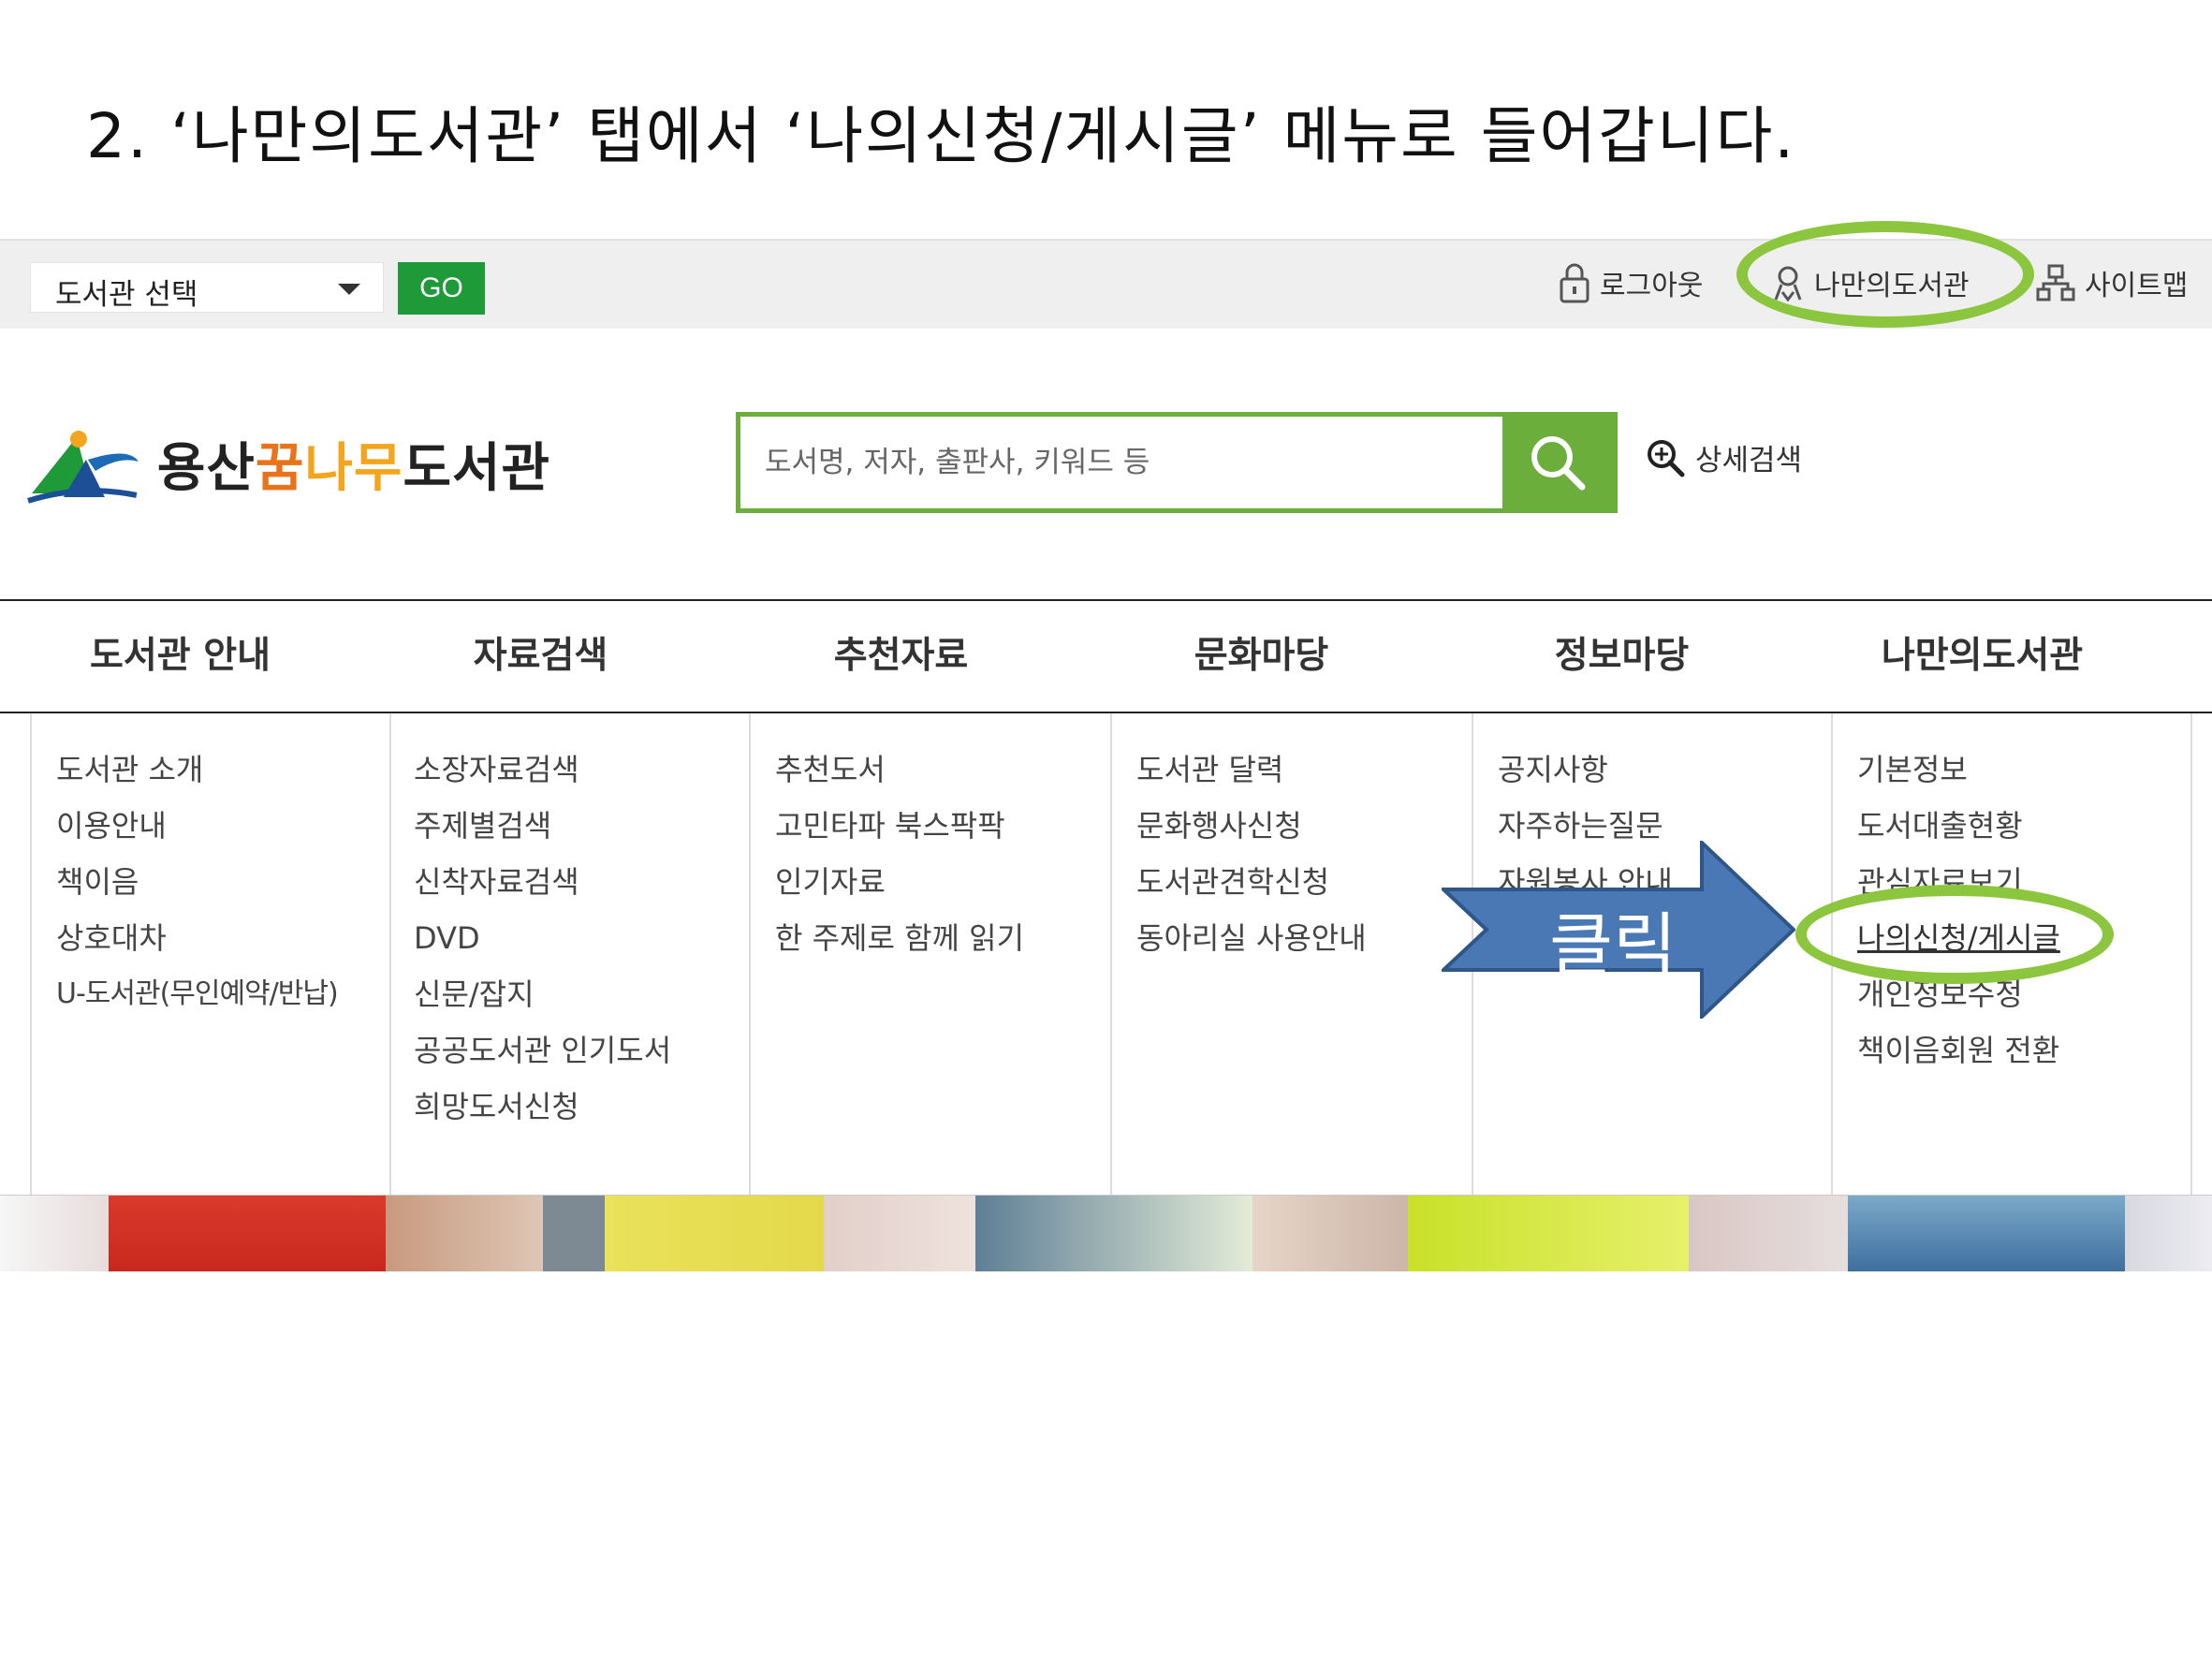 The height and width of the screenshot is (1659, 2212). What do you see at coordinates (222, 826) in the screenshot?
I see `menu-item: 이용안내` at bounding box center [222, 826].